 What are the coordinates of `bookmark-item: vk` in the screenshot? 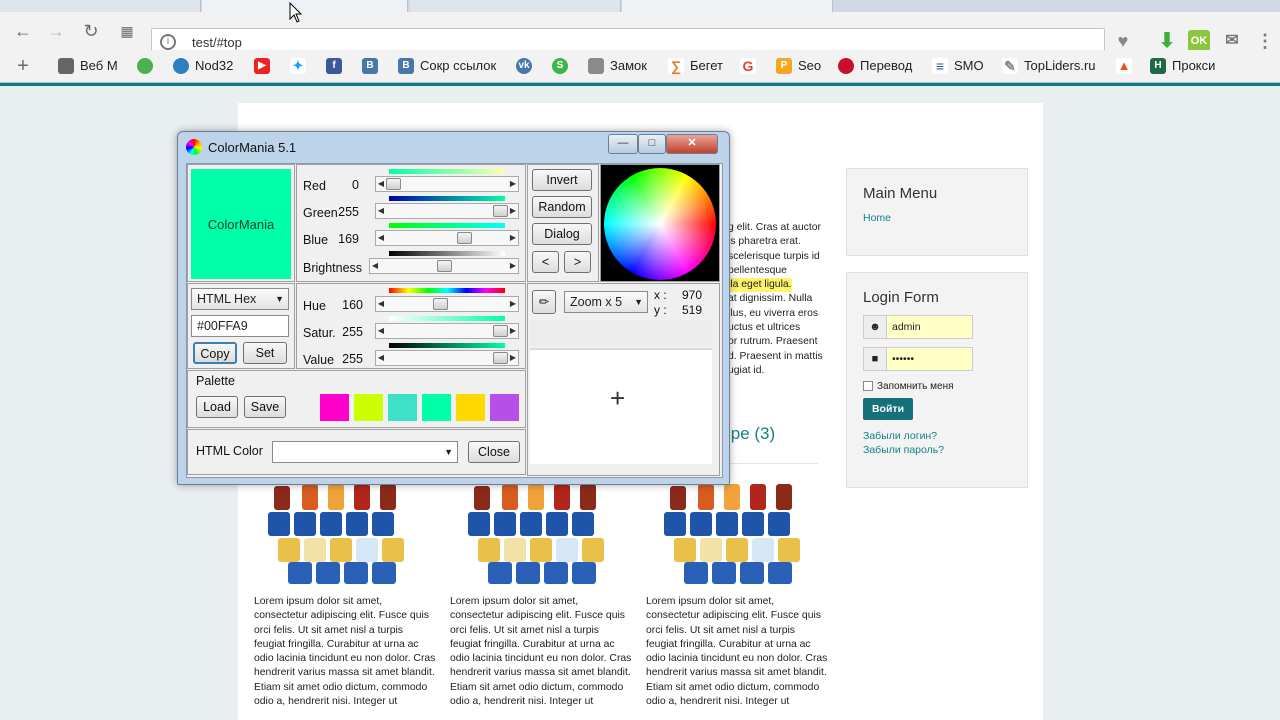 It's located at (527, 66).